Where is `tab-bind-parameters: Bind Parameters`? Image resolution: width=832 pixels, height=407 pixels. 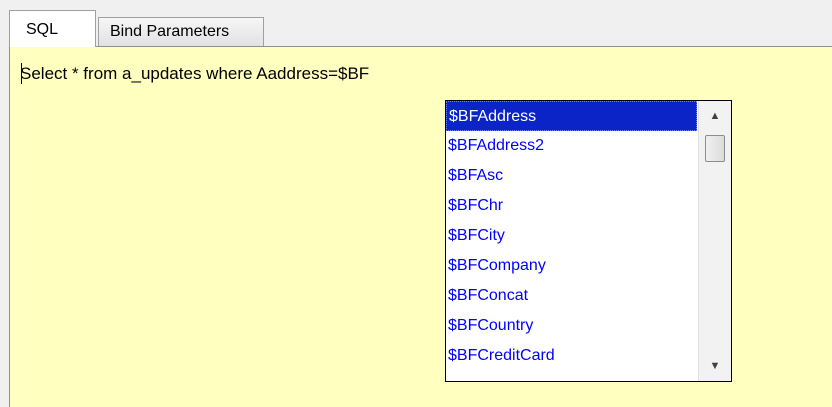
tab-bind-parameters: Bind Parameters is located at coordinates (181, 31).